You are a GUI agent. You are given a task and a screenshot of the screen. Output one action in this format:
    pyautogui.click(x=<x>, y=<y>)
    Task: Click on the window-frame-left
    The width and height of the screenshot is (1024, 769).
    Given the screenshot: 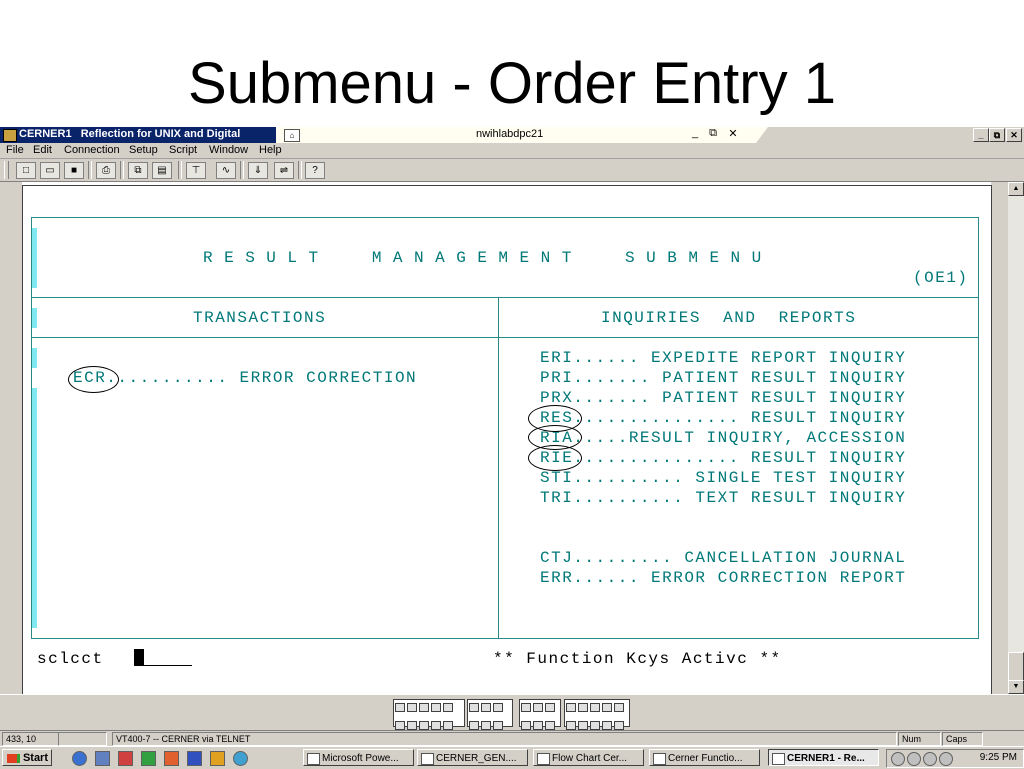 What is the action you would take?
    pyautogui.click(x=11, y=438)
    